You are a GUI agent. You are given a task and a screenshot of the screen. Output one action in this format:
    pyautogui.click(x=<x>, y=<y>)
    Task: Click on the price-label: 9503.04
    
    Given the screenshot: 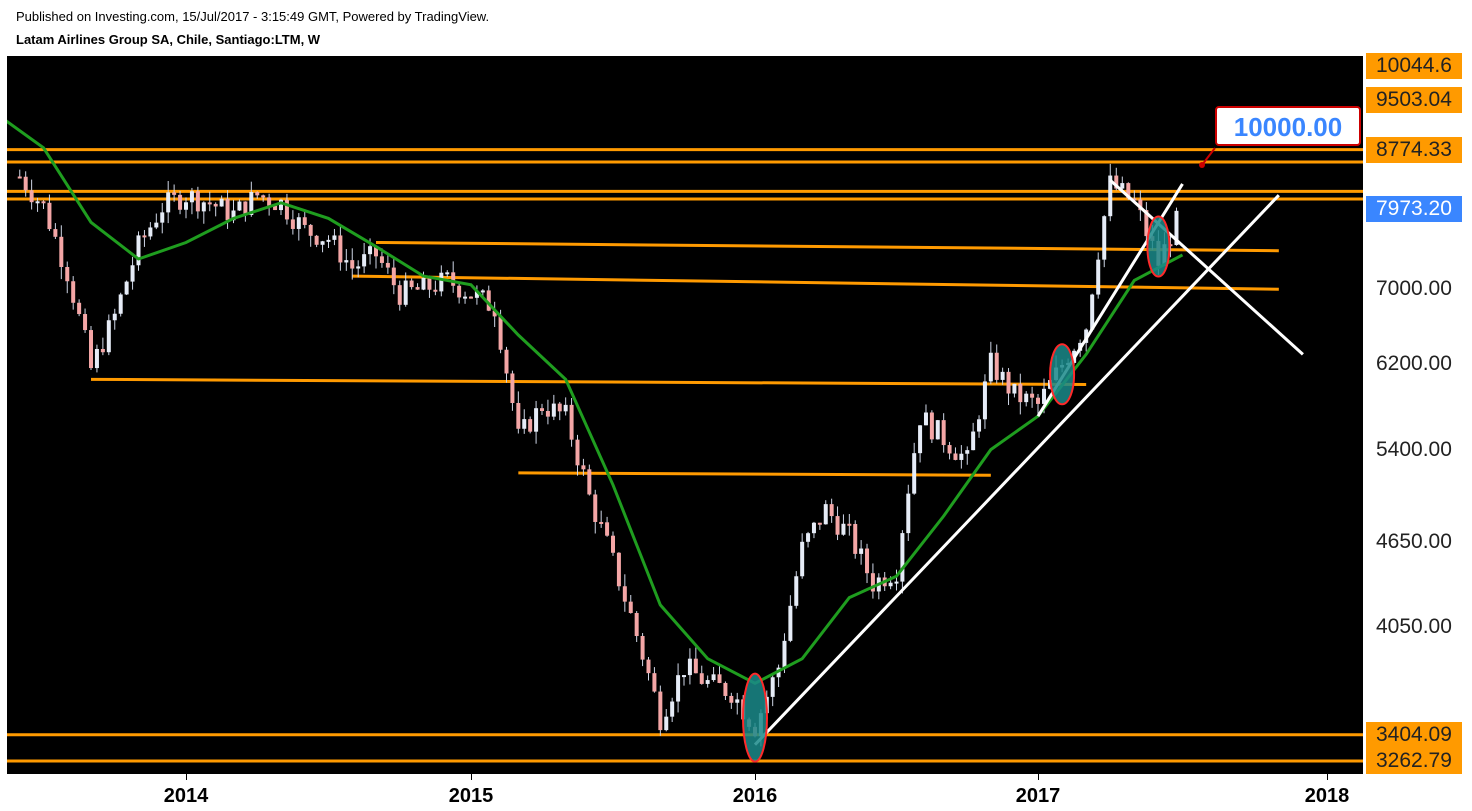 What is the action you would take?
    pyautogui.click(x=1414, y=100)
    